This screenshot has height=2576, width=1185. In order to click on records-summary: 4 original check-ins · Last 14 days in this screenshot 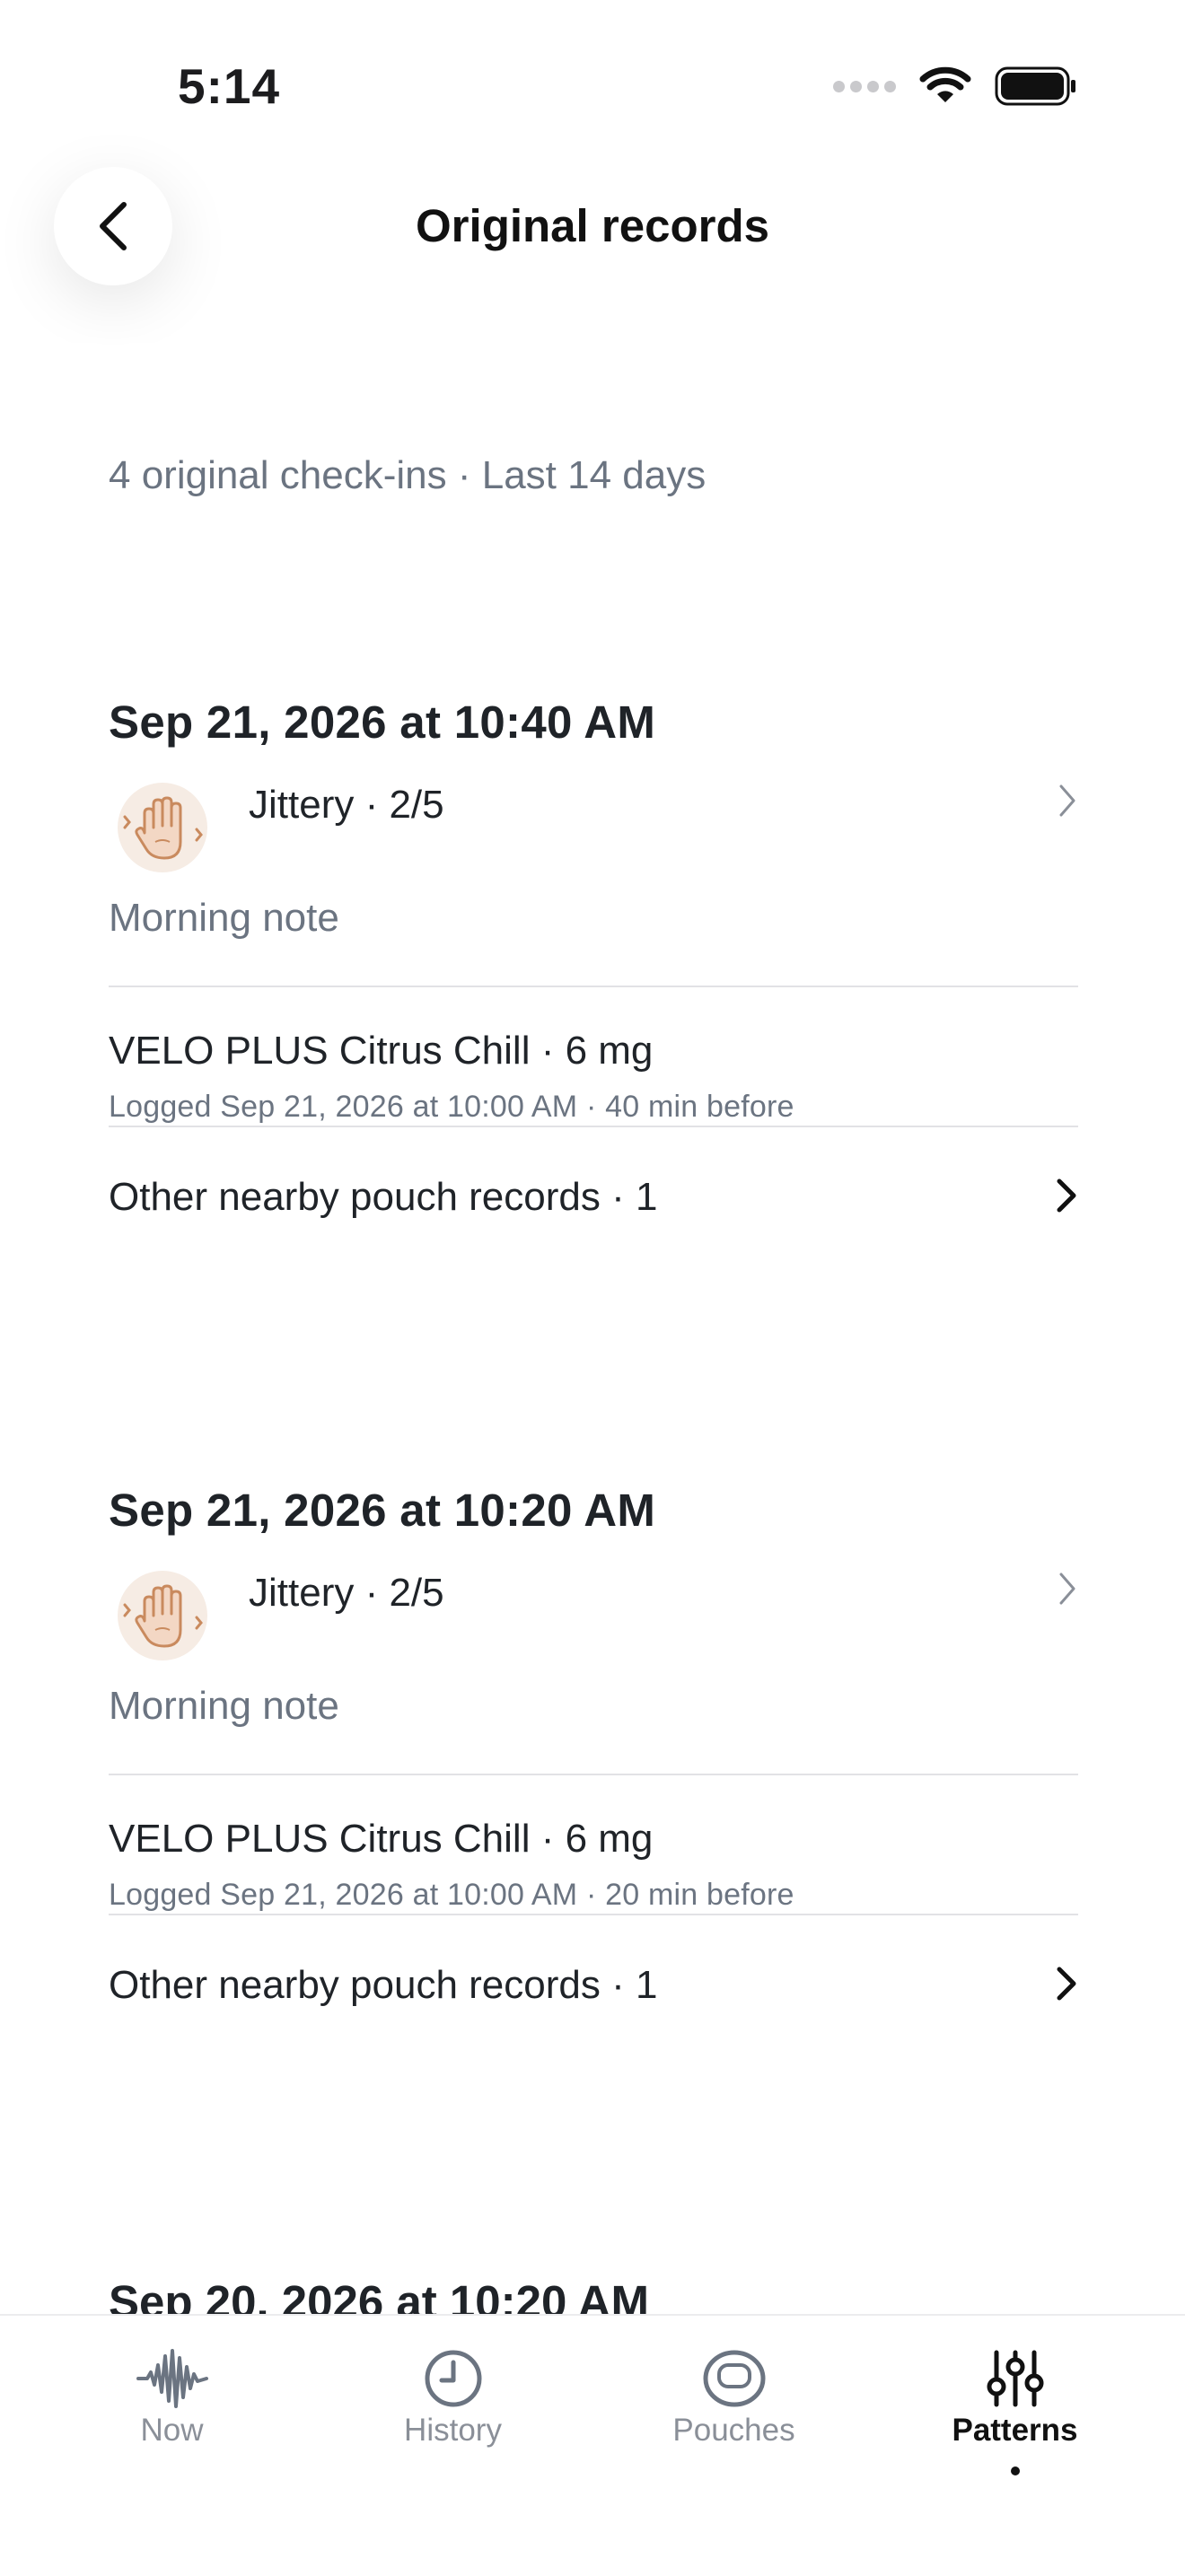, I will do `click(408, 475)`.